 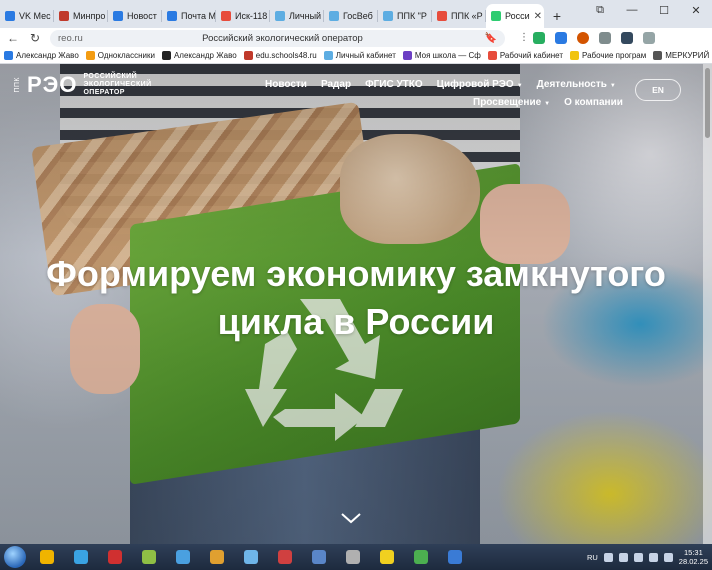 I want to click on close-icon: ✕, so click(x=538, y=16).